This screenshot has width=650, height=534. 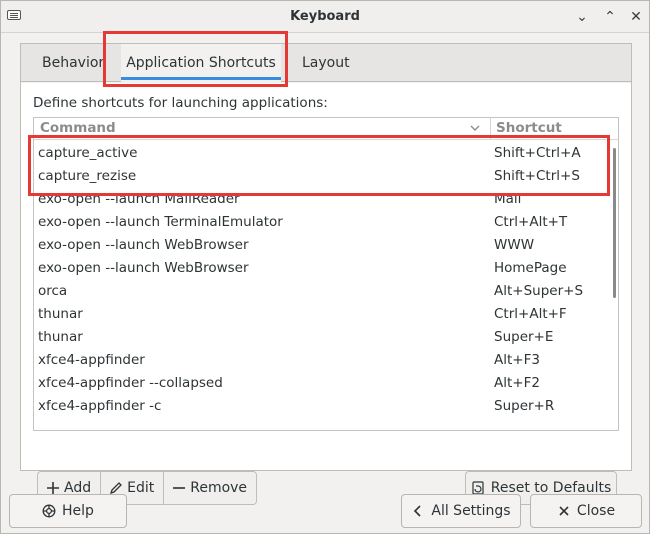 What do you see at coordinates (88, 153) in the screenshot?
I see `command-cell: capture_active` at bounding box center [88, 153].